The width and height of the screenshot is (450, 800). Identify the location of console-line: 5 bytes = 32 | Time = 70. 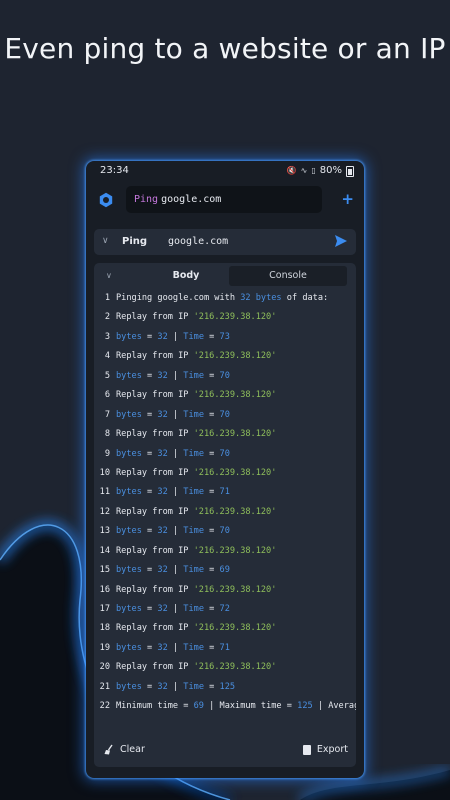
(225, 376).